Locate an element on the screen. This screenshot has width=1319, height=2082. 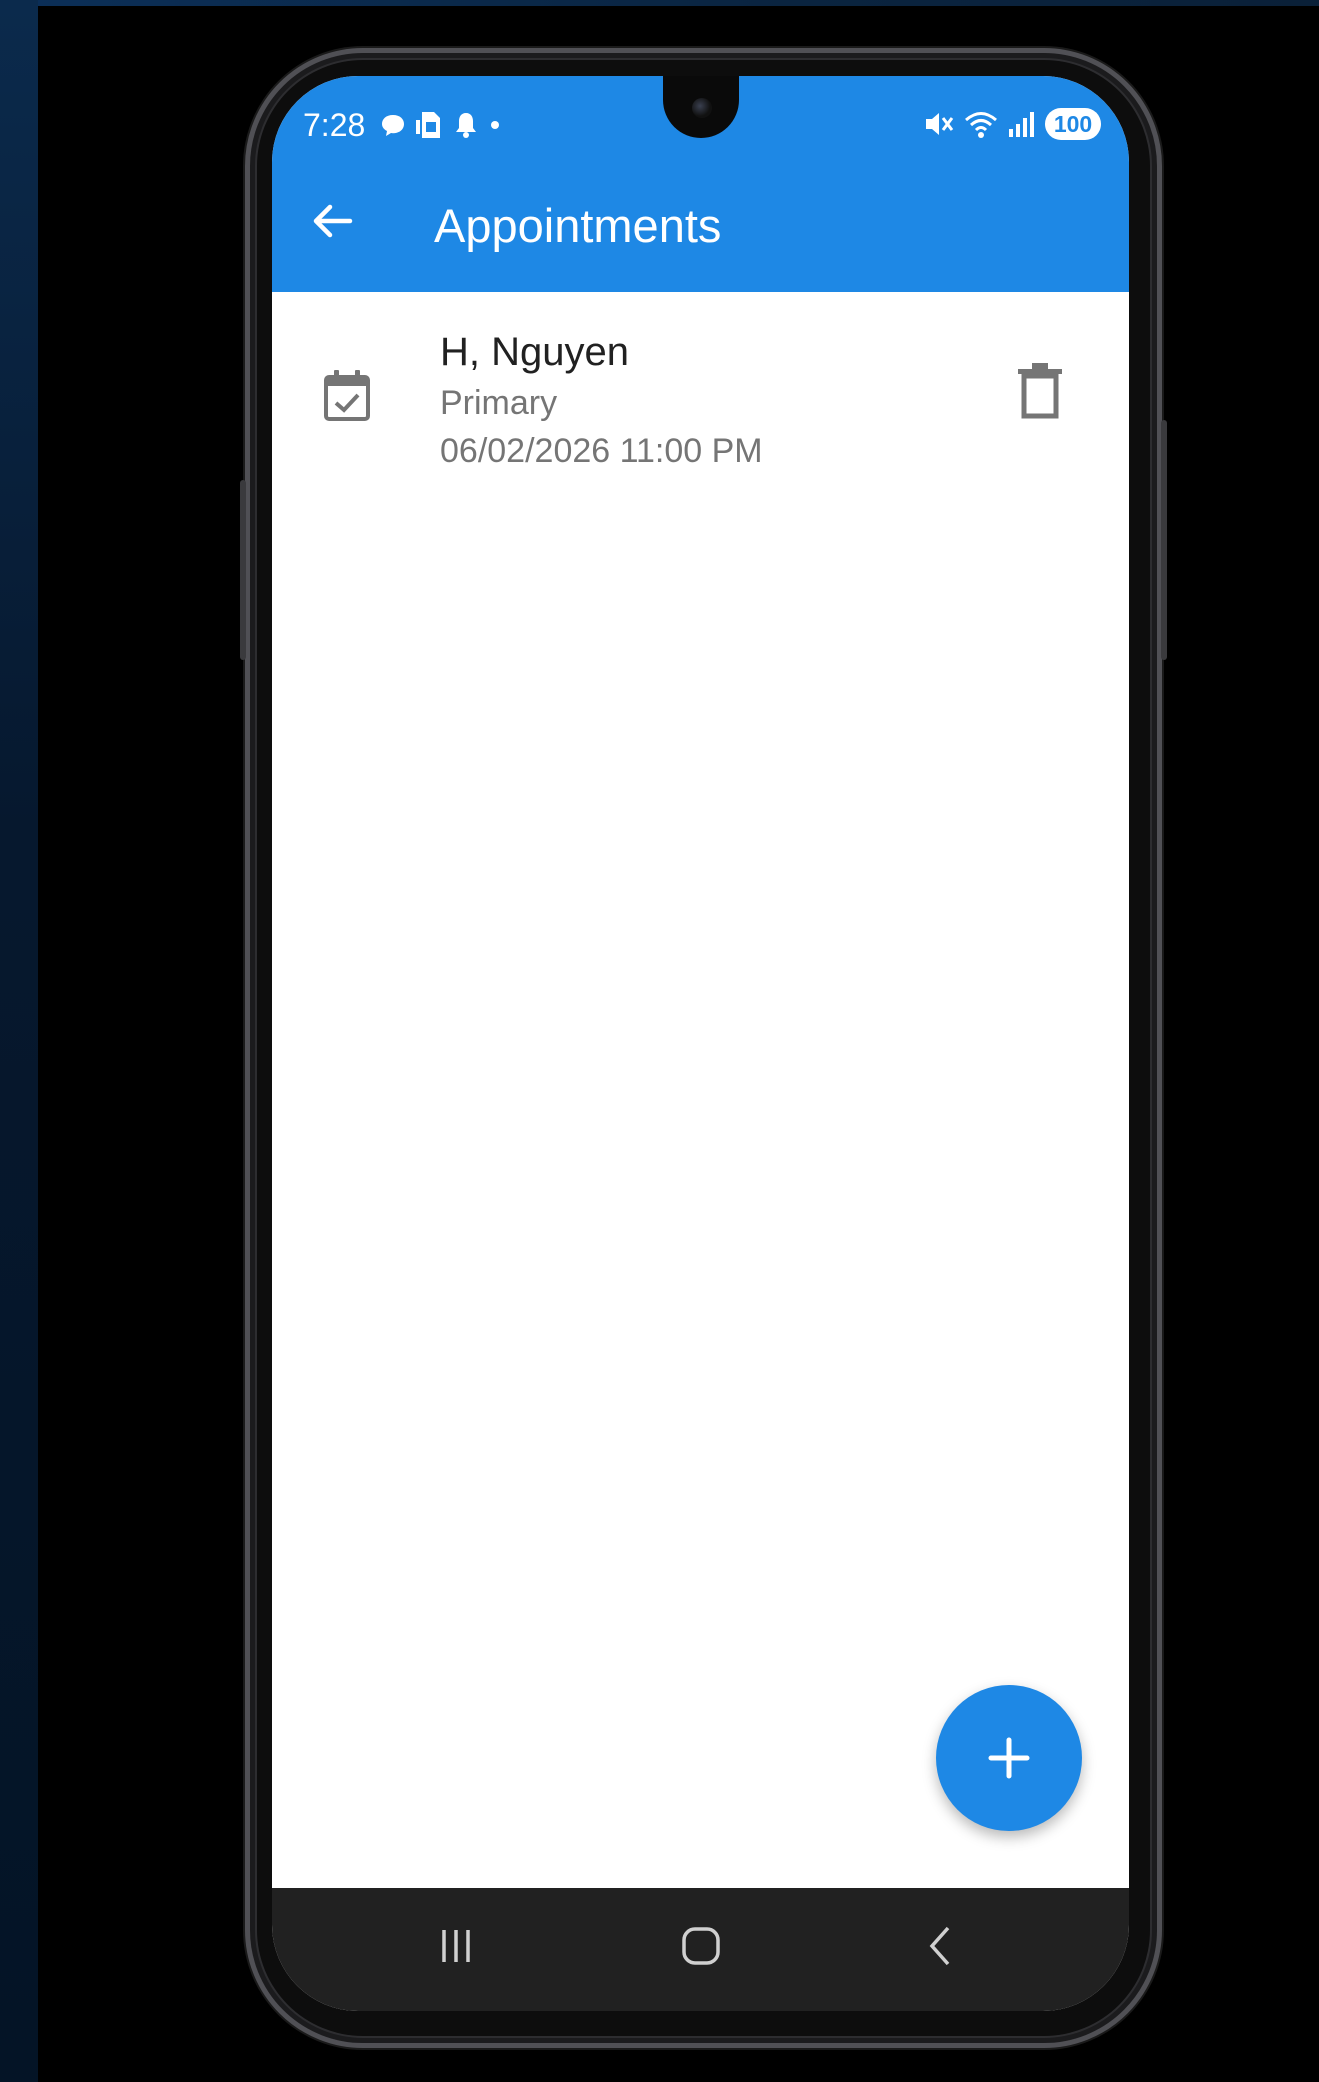
system-back-button is located at coordinates (940, 1946).